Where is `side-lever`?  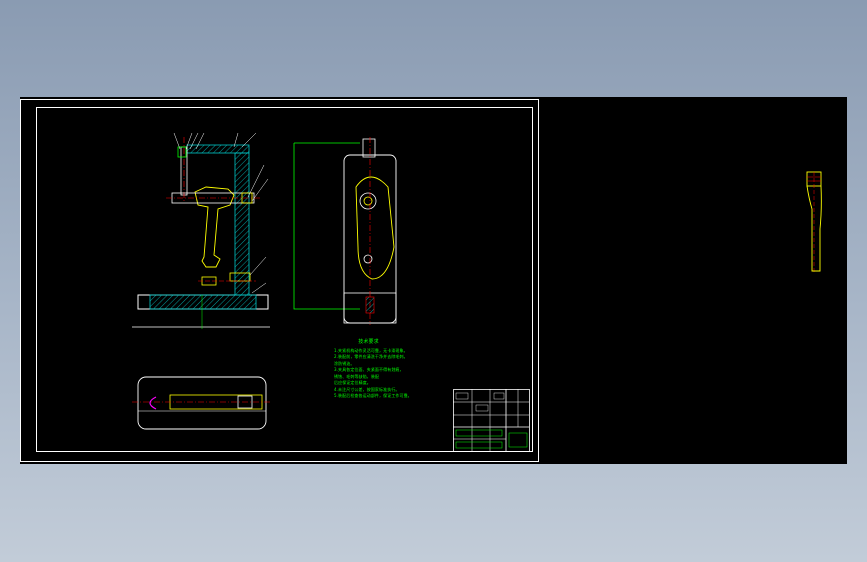 side-lever is located at coordinates (375, 228).